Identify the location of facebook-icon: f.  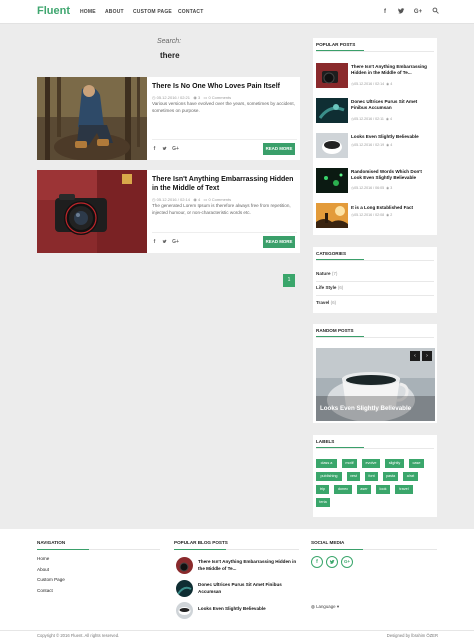
(385, 12).